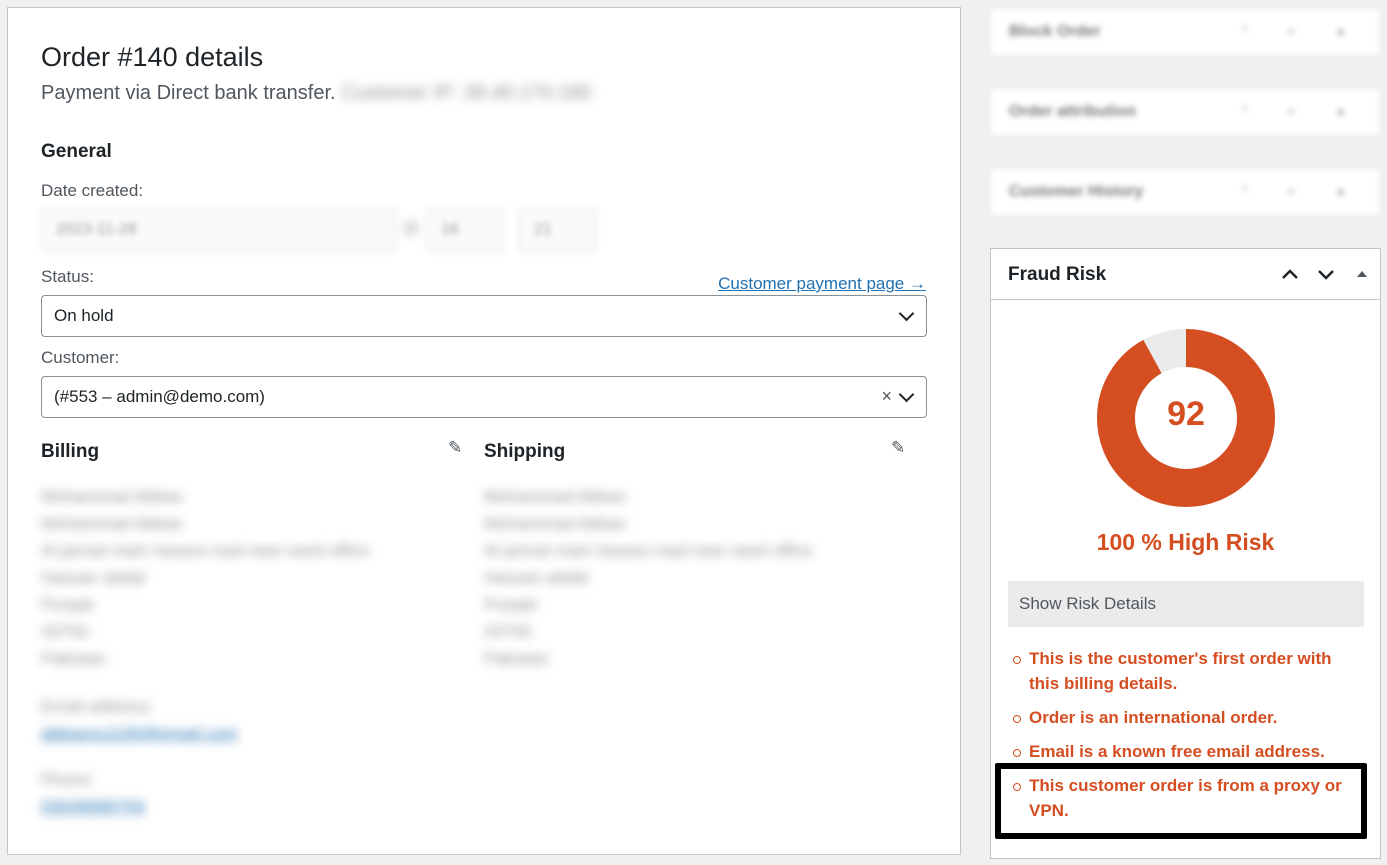  What do you see at coordinates (1057, 274) in the screenshot?
I see `fraud-risk-title: Fraud Risk` at bounding box center [1057, 274].